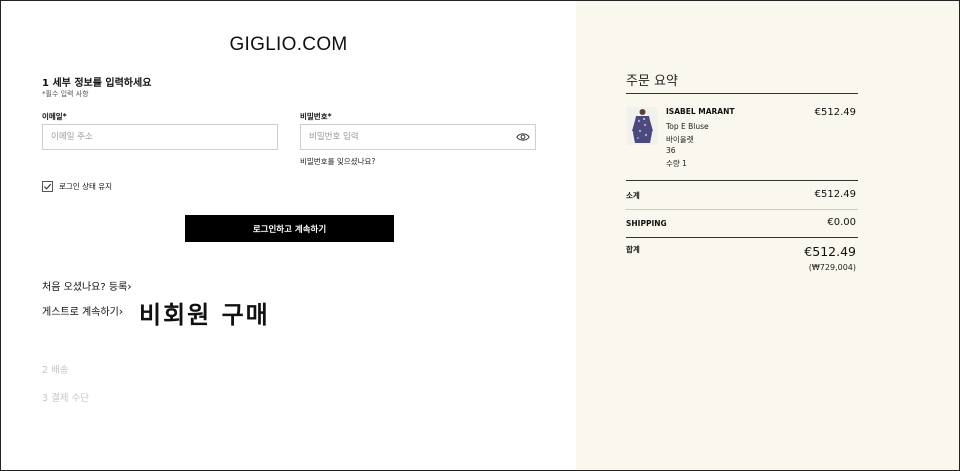 This screenshot has width=960, height=471. What do you see at coordinates (523, 137) in the screenshot?
I see `show-password-eye-icon` at bounding box center [523, 137].